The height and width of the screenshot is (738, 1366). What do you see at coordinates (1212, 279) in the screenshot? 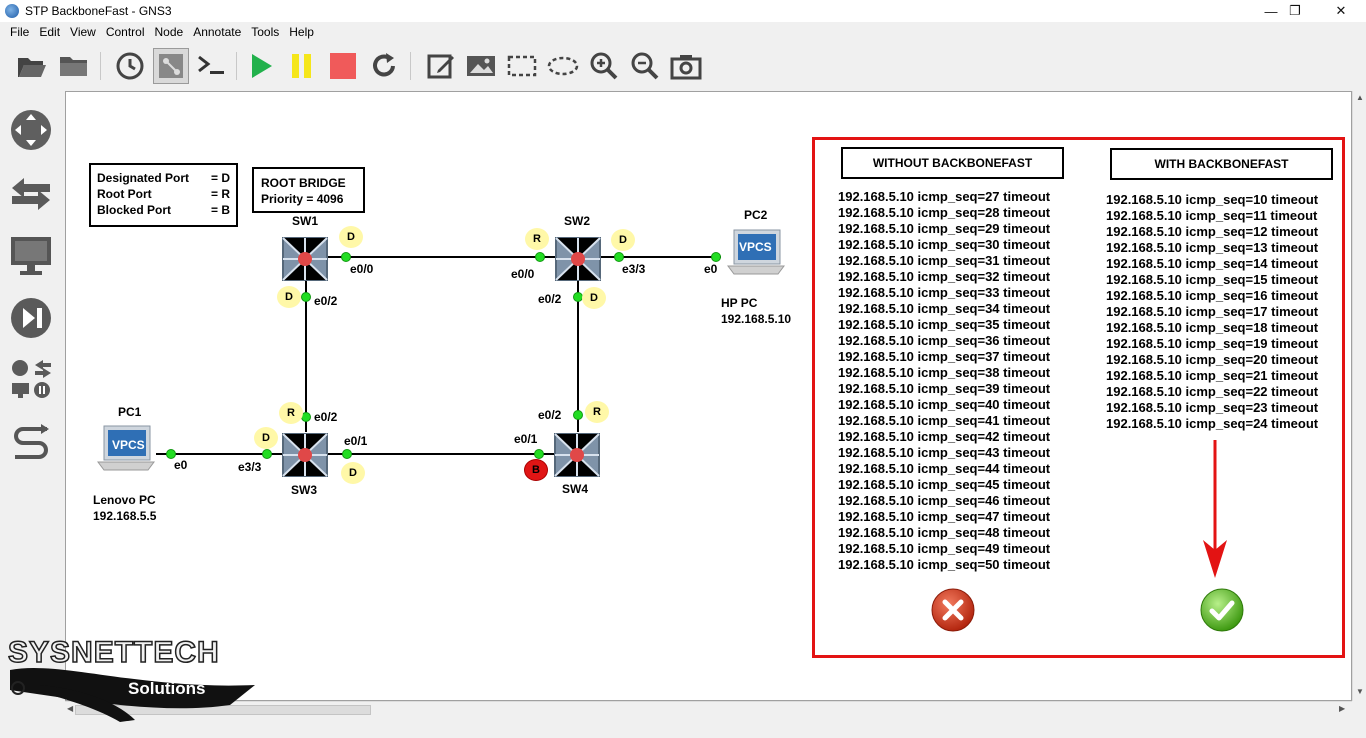
I see `ping-timeout-line: 192.168.5.10 icmp_seq=15 timeout` at bounding box center [1212, 279].